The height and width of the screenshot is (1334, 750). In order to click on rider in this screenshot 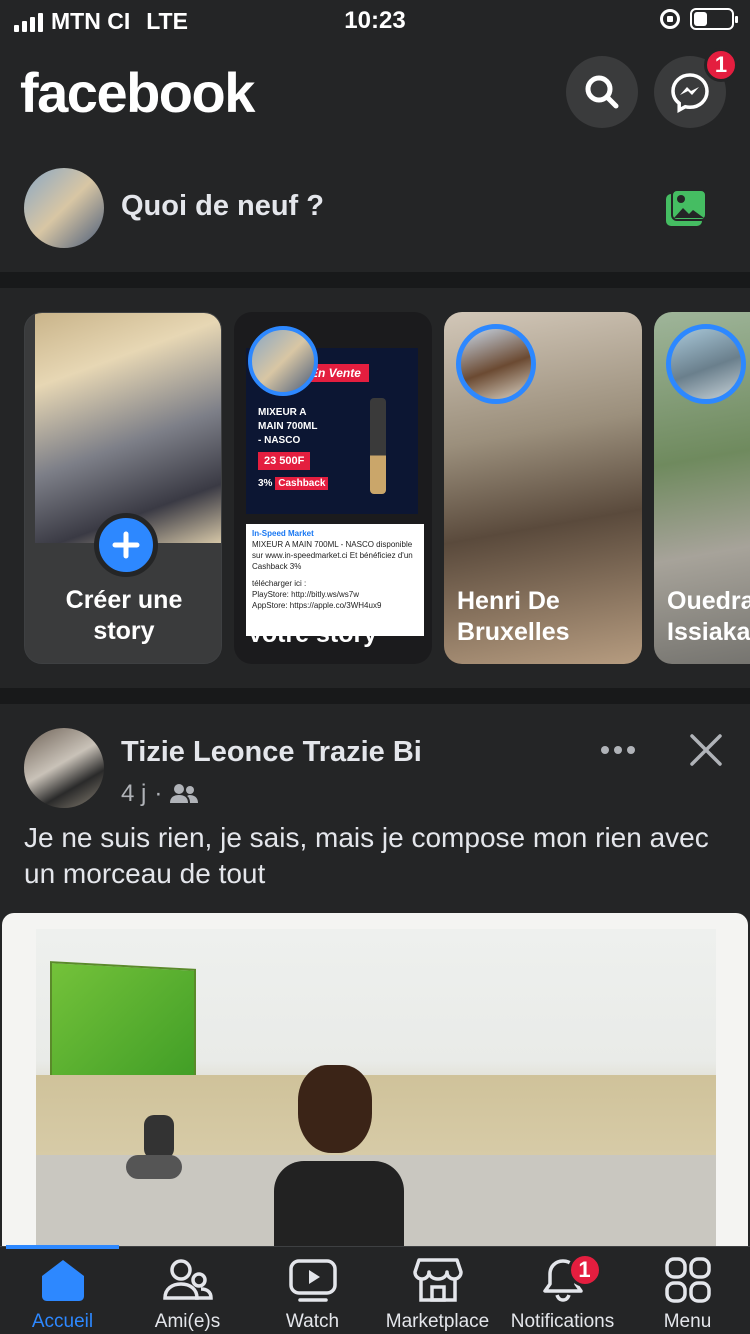, I will do `click(159, 1137)`.